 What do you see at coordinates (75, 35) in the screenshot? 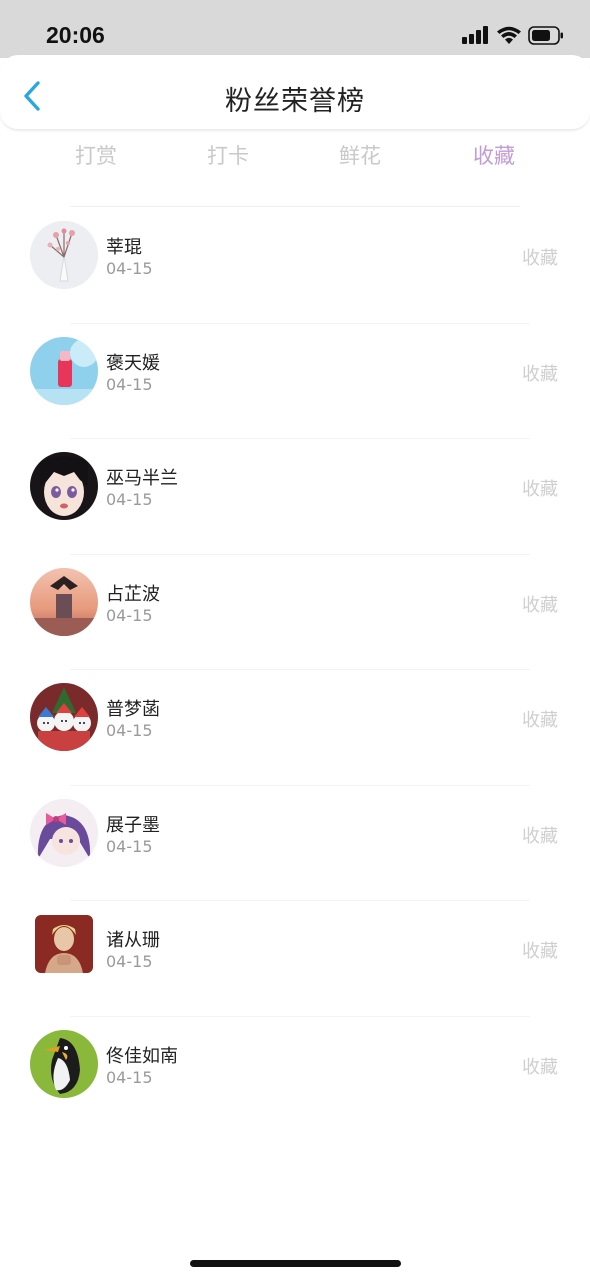
I see `status-time: 20:06` at bounding box center [75, 35].